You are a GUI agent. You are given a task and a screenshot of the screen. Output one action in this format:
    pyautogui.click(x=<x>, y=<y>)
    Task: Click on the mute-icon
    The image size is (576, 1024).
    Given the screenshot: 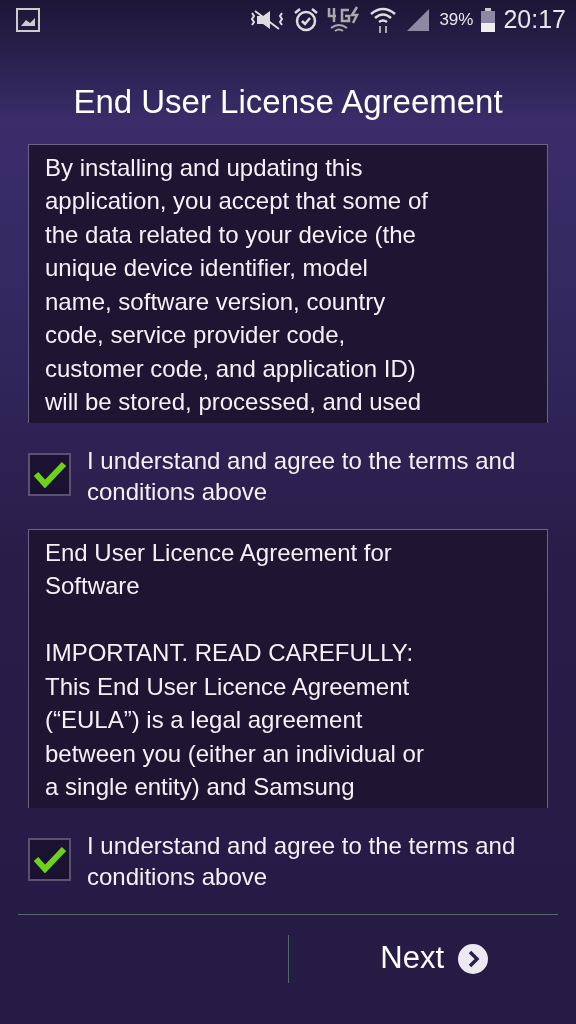 What is the action you would take?
    pyautogui.click(x=267, y=20)
    